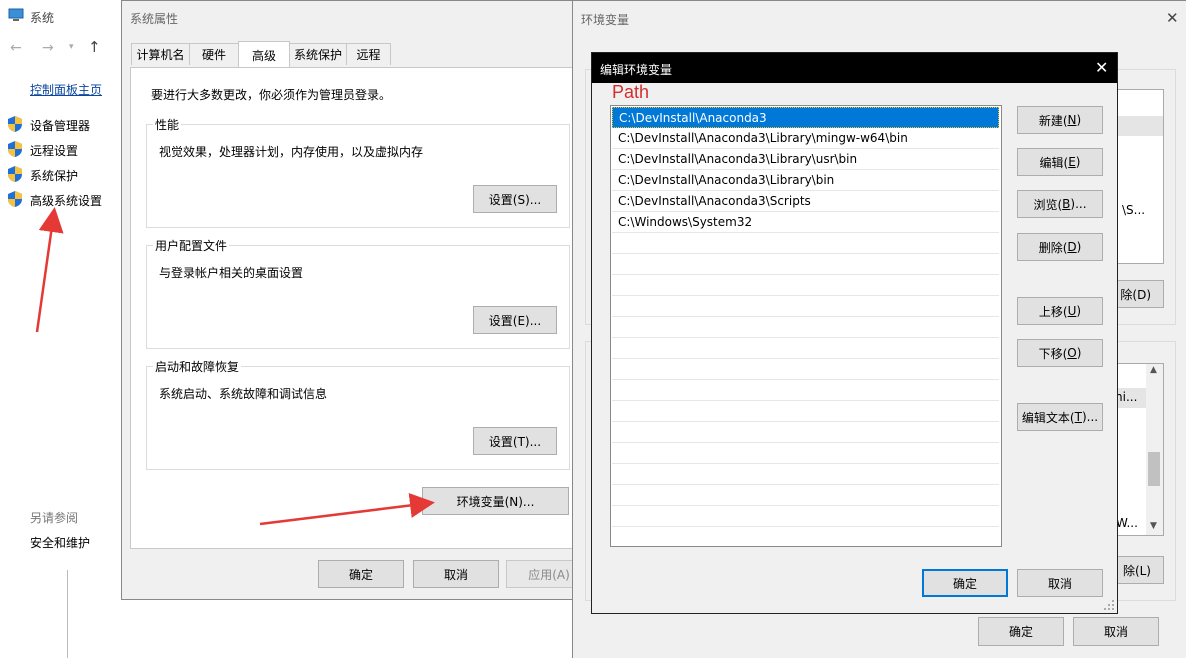 This screenshot has width=1186, height=658. I want to click on dropdown-chevron-icon: ▾, so click(71, 47).